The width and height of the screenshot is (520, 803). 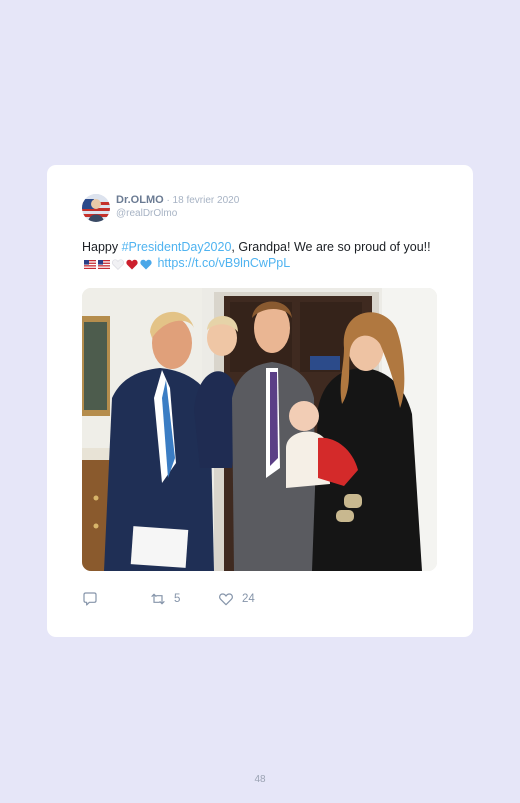 I want to click on page-number: 48, so click(x=260, y=779).